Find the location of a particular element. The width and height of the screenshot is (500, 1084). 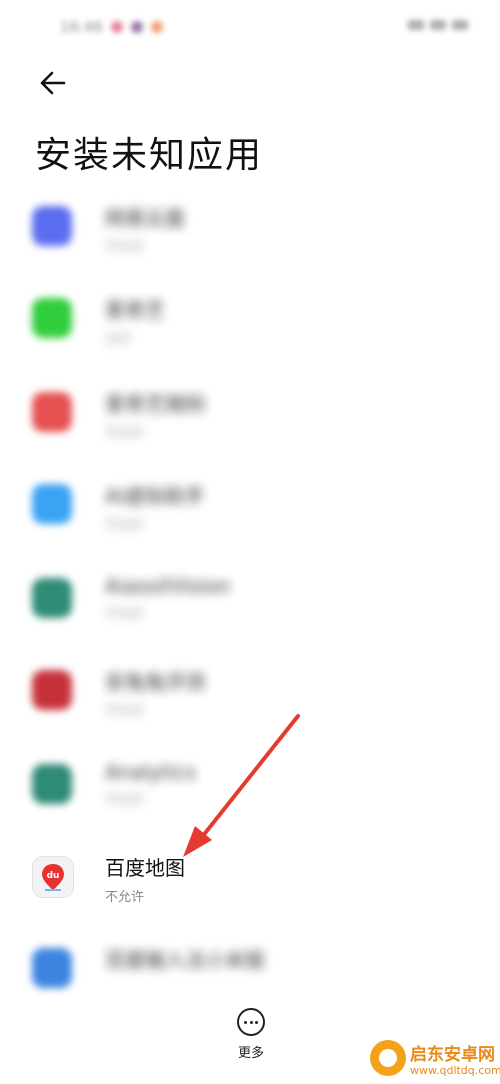

analytics-icon is located at coordinates (52, 784).